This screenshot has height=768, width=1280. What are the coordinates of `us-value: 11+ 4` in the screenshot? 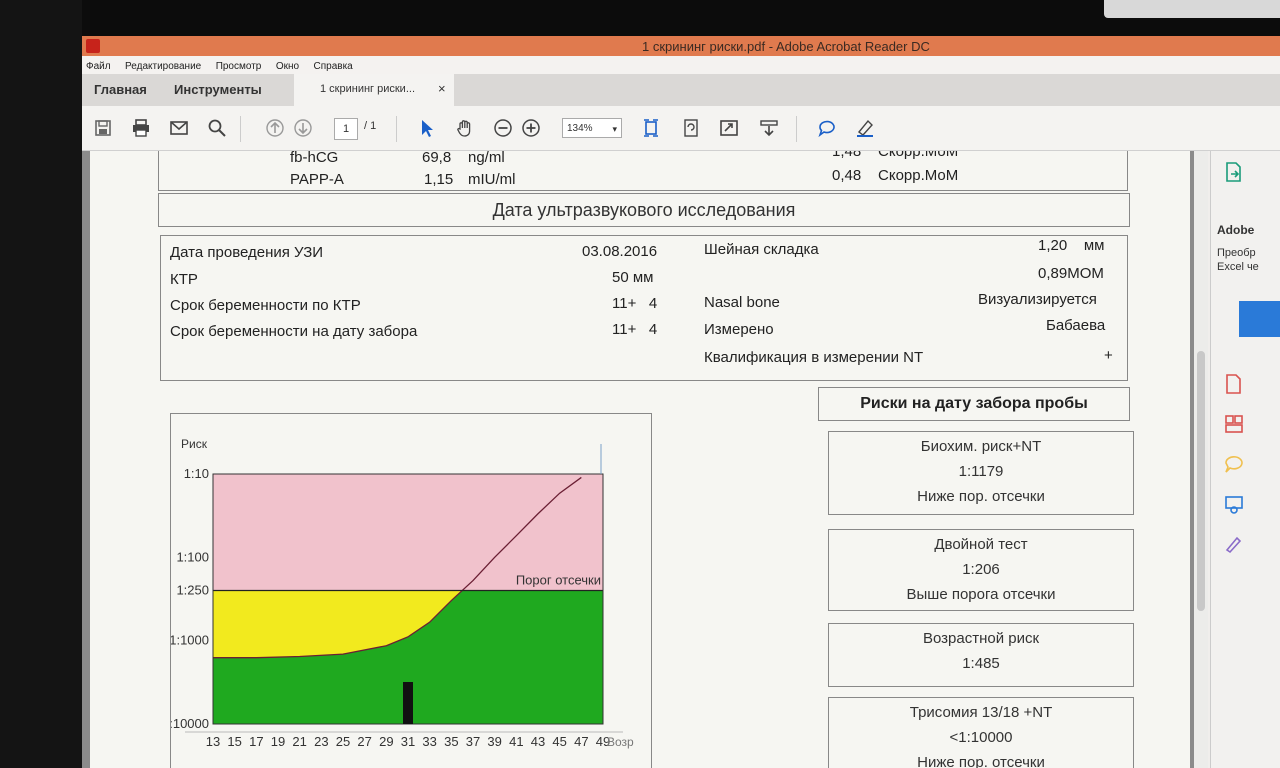 It's located at (635, 303).